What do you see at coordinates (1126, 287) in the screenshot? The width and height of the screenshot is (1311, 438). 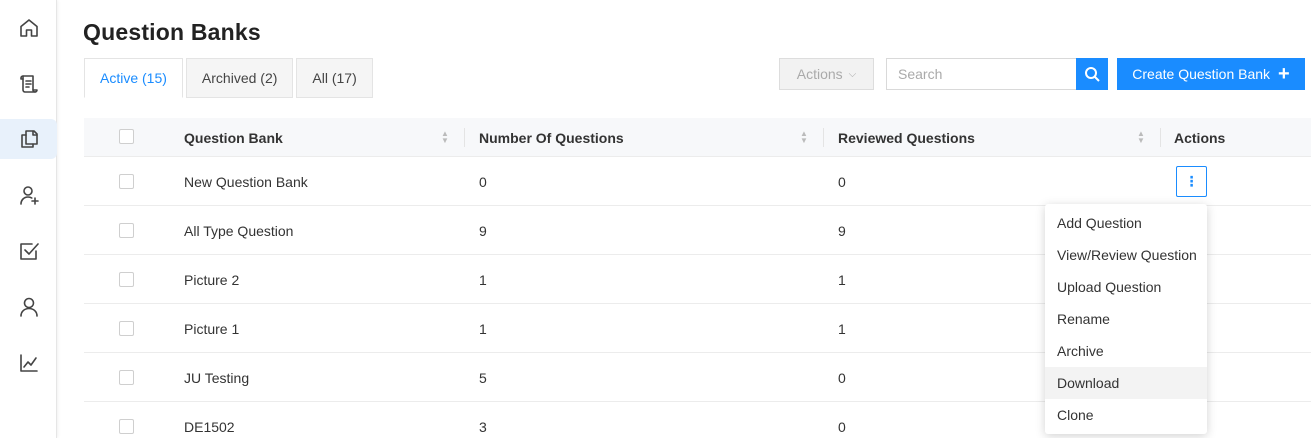 I see `menu-item-upload-question: Upload Question` at bounding box center [1126, 287].